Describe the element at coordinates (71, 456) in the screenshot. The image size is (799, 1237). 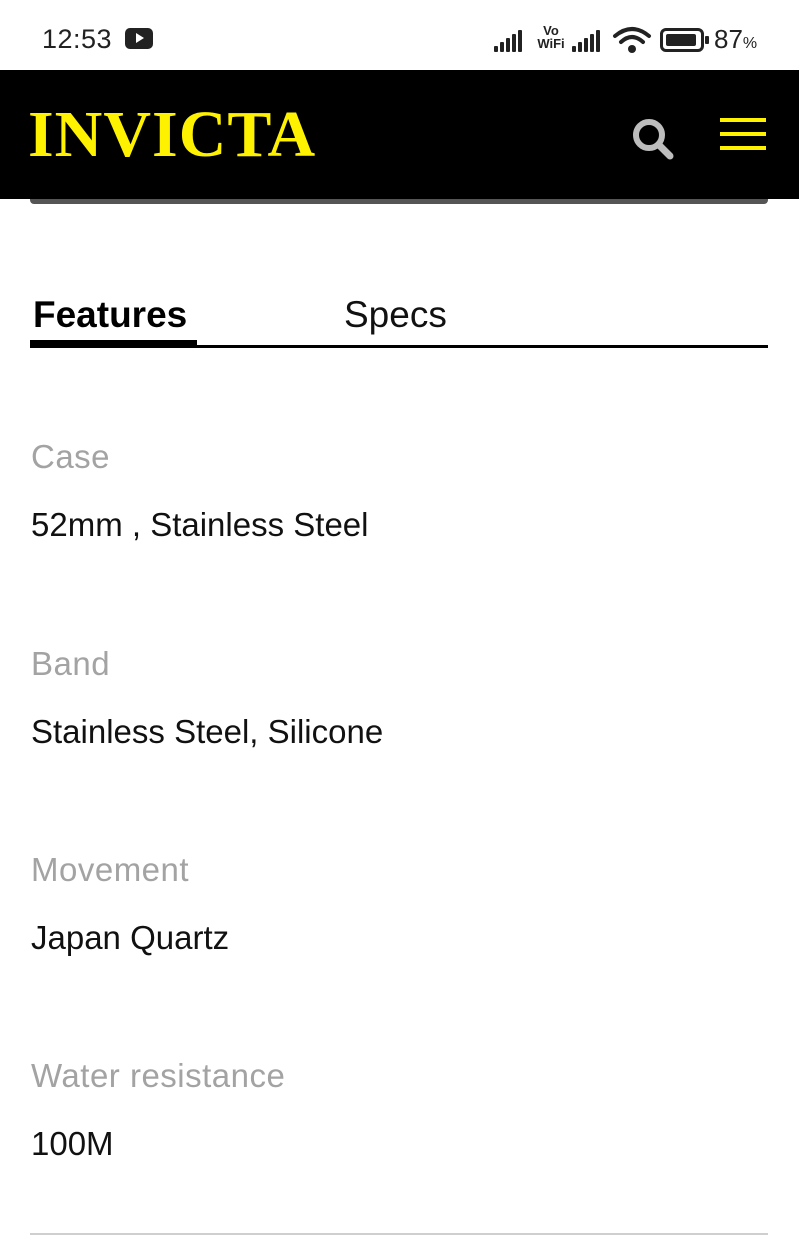
I see `feature-label: Case` at that location.